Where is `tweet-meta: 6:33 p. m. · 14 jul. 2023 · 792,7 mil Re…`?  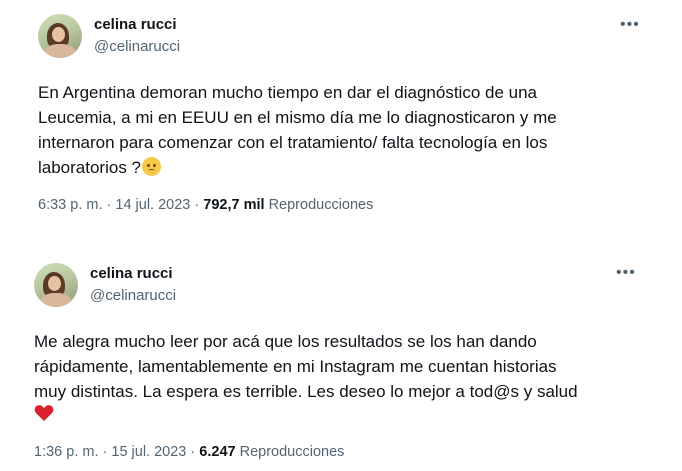
tweet-meta: 6:33 p. m. · 14 jul. 2023 · 792,7 mil Re… is located at coordinates (205, 205).